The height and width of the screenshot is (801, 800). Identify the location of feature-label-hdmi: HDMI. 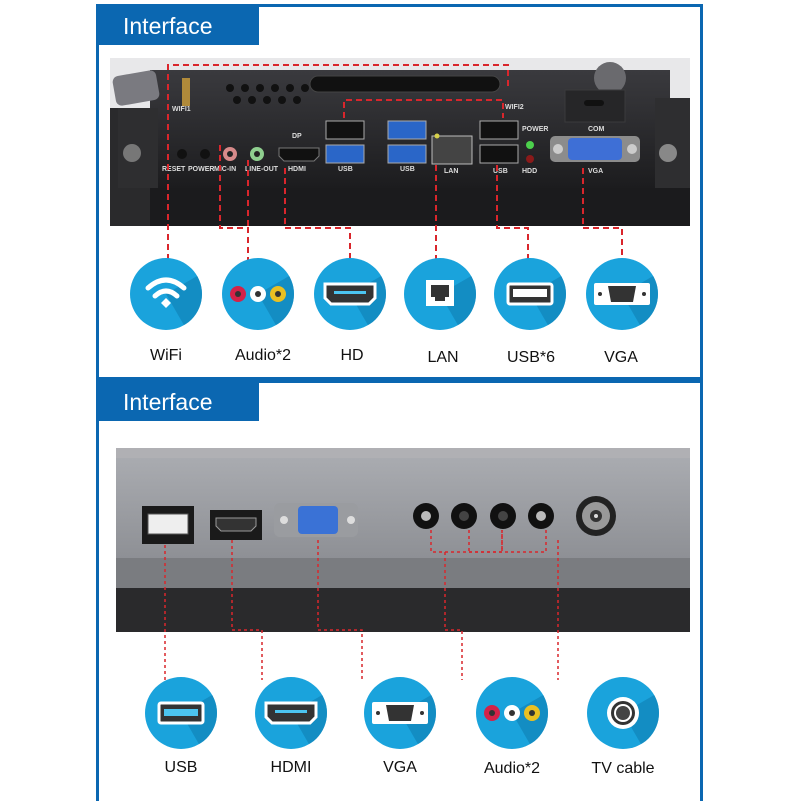
(291, 767).